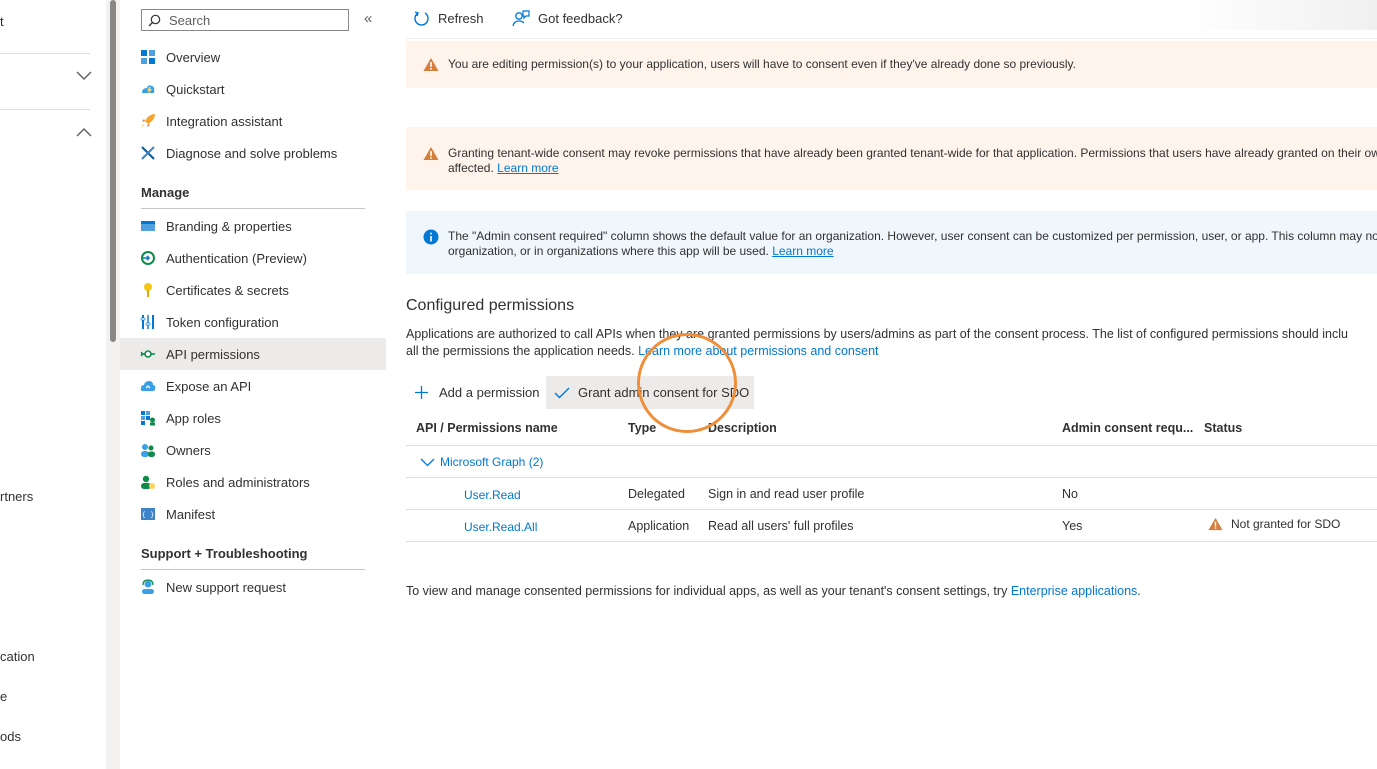  I want to click on permission-name-link: User.Read.All, so click(500, 527).